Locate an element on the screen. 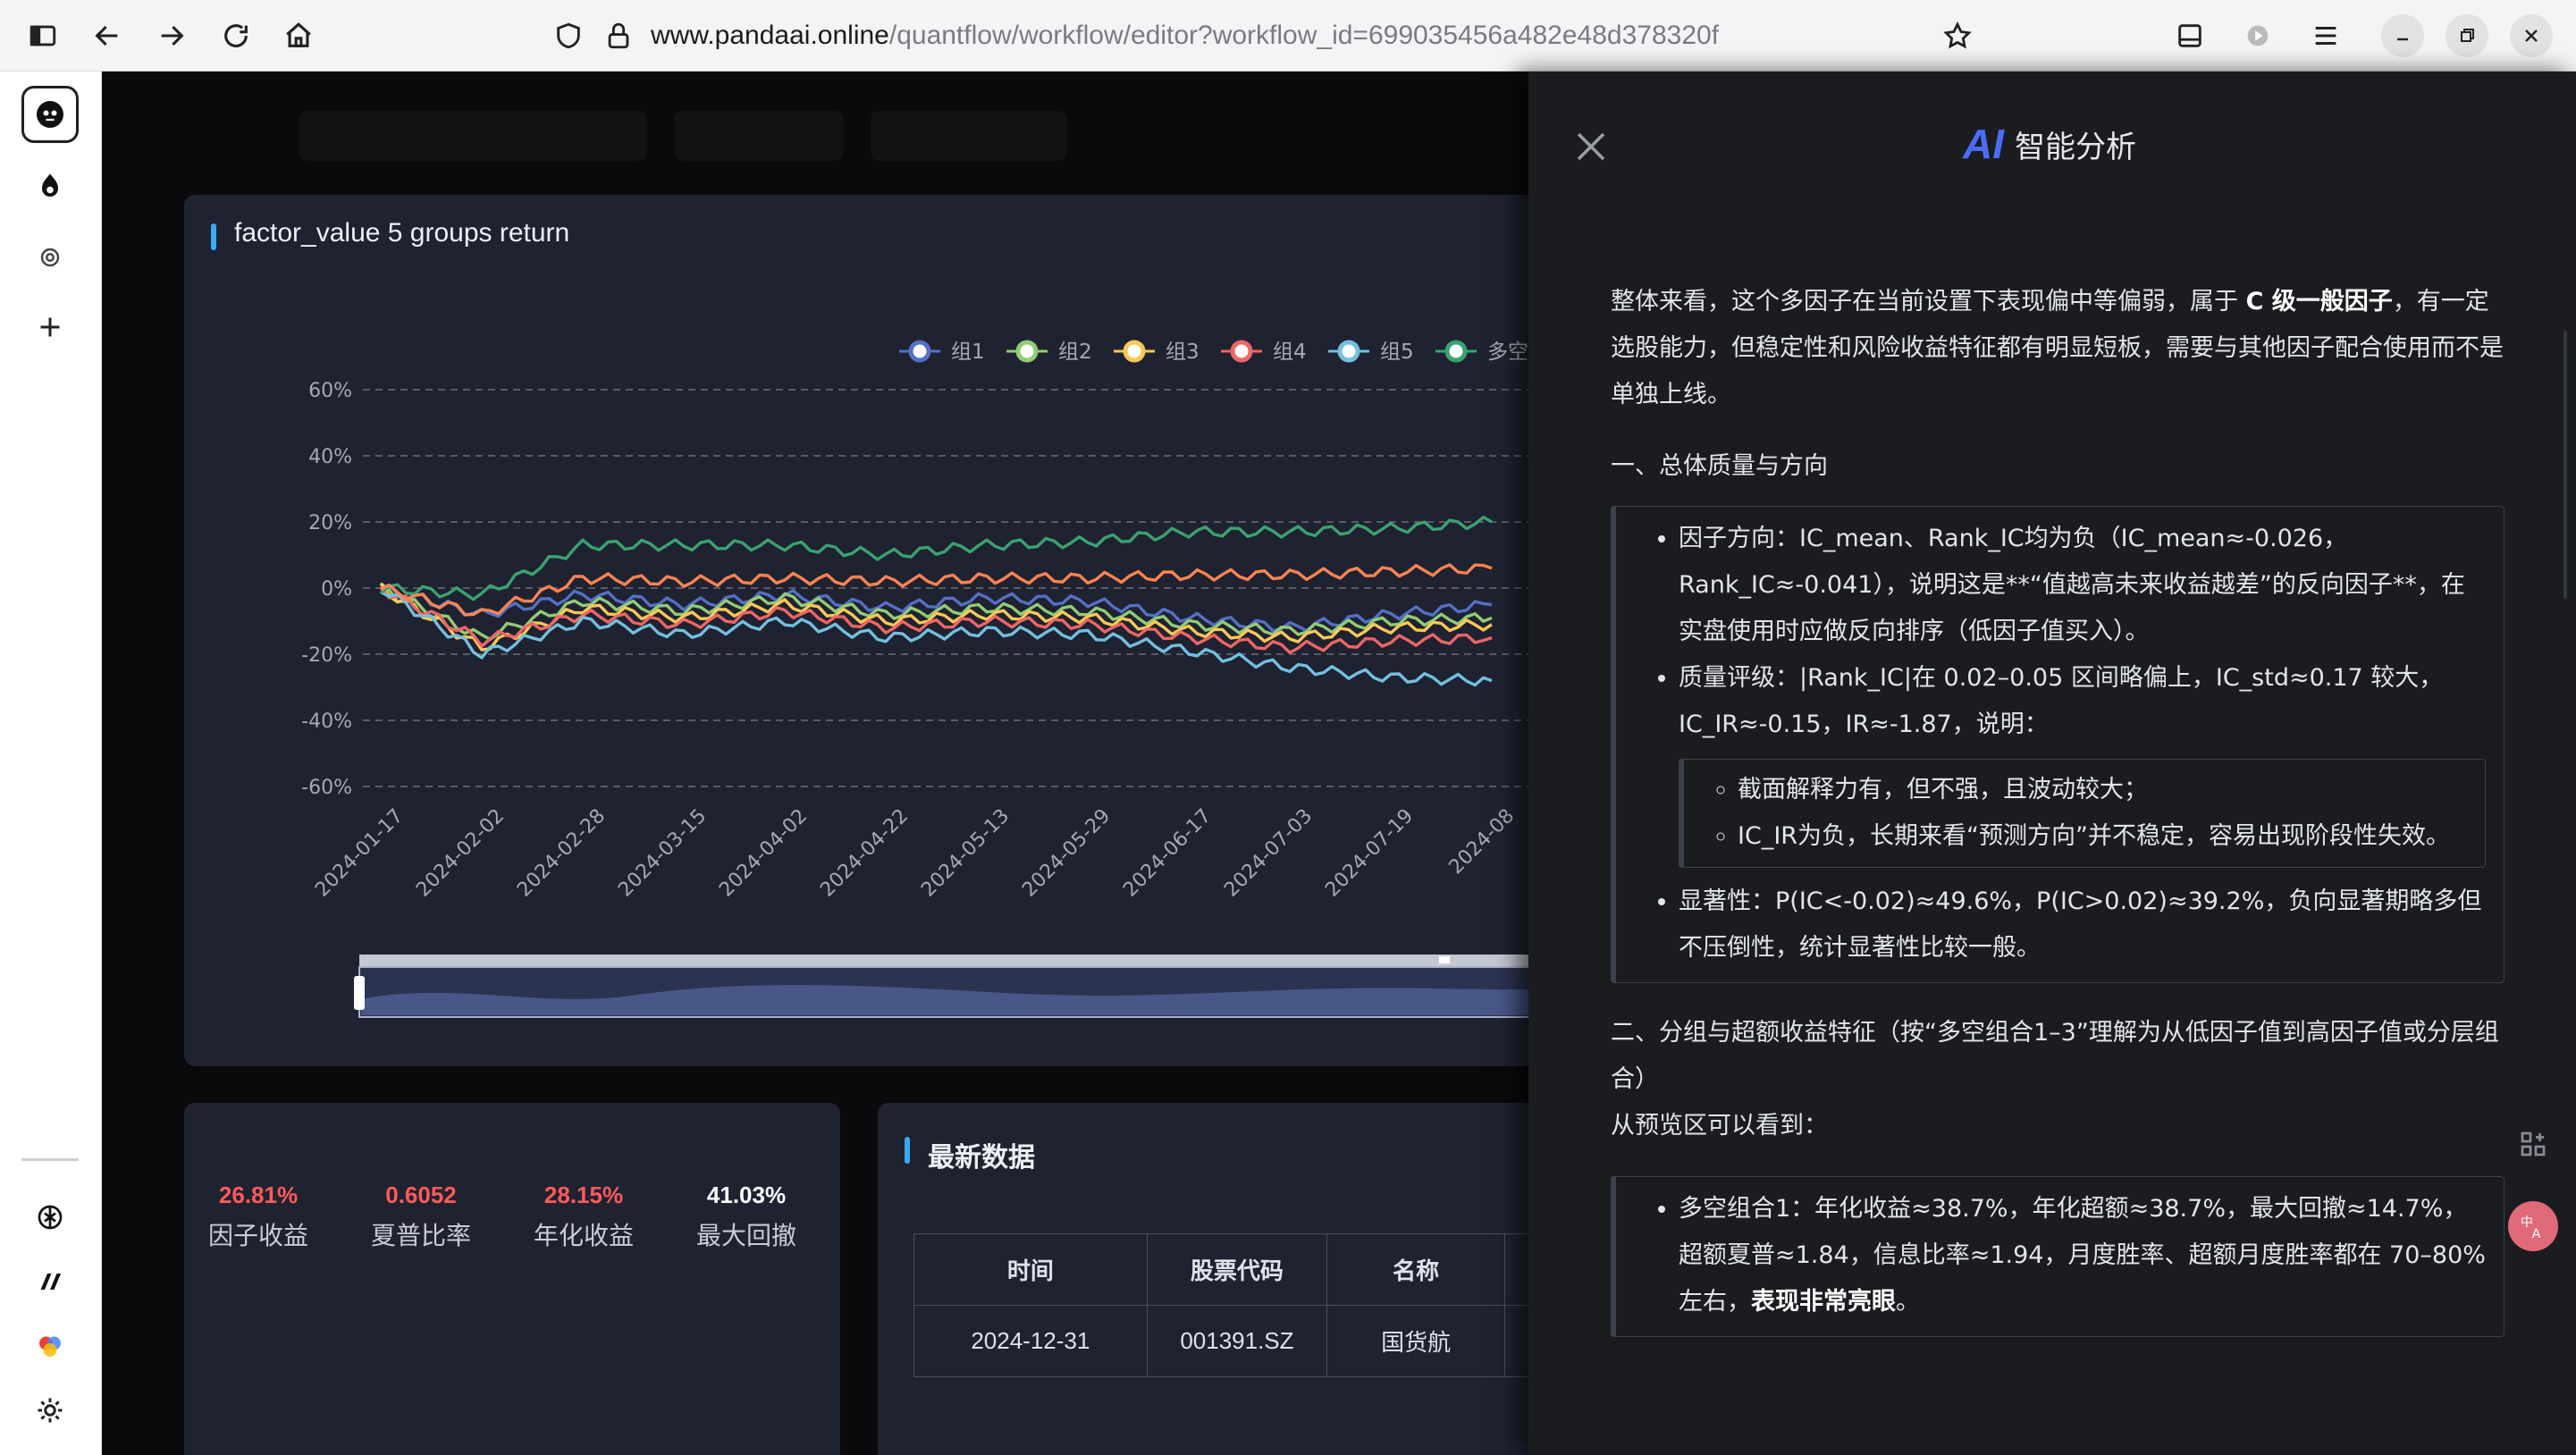 This screenshot has width=2576, height=1455. legend-label: 组2 is located at coordinates (1075, 352).